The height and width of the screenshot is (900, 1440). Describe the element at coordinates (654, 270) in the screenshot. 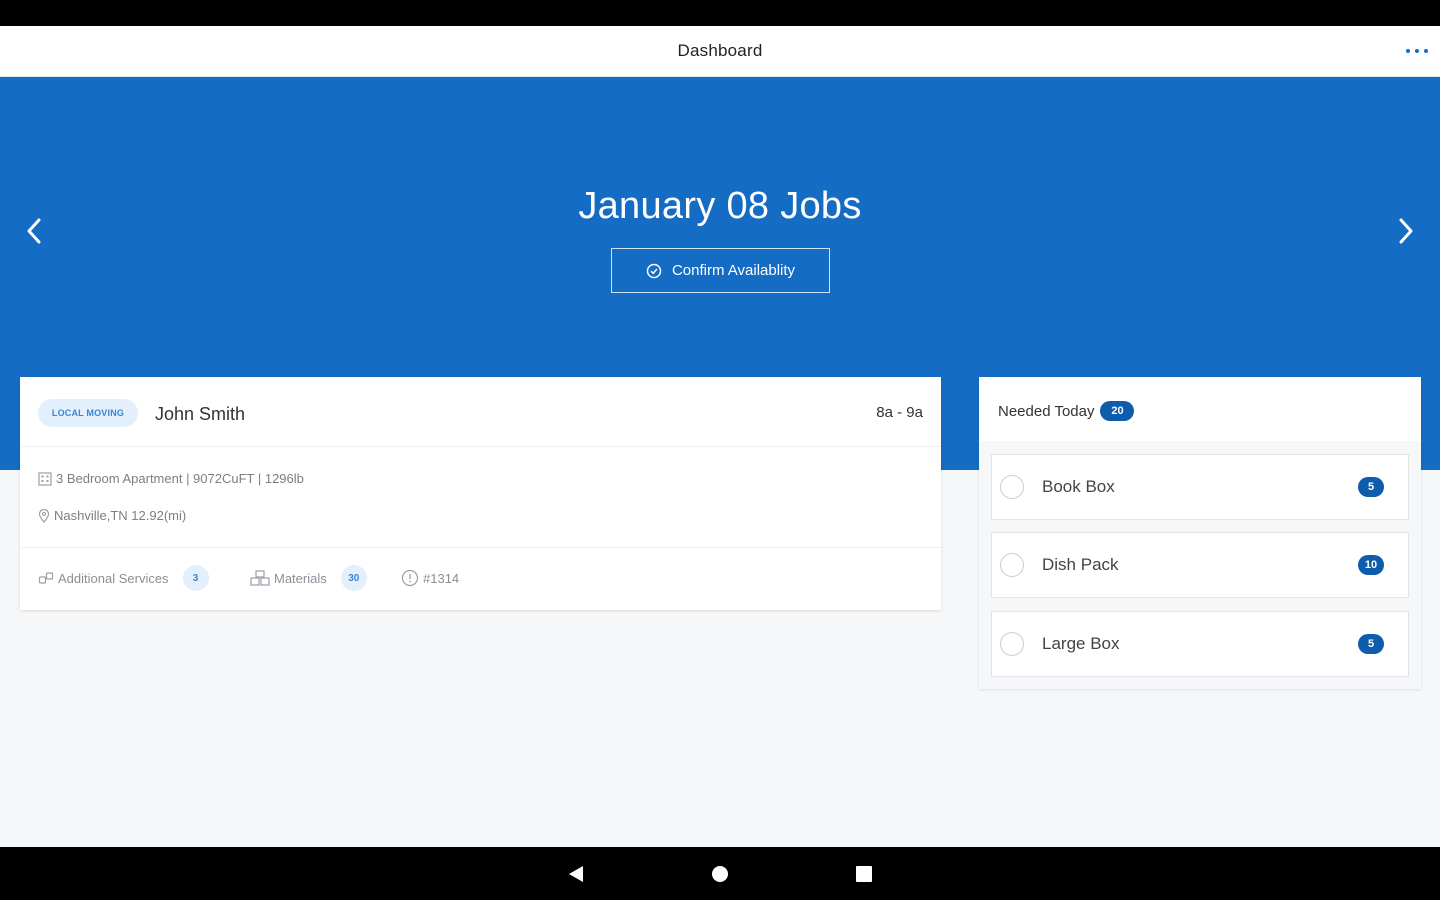

I see `check-circle-icon` at that location.